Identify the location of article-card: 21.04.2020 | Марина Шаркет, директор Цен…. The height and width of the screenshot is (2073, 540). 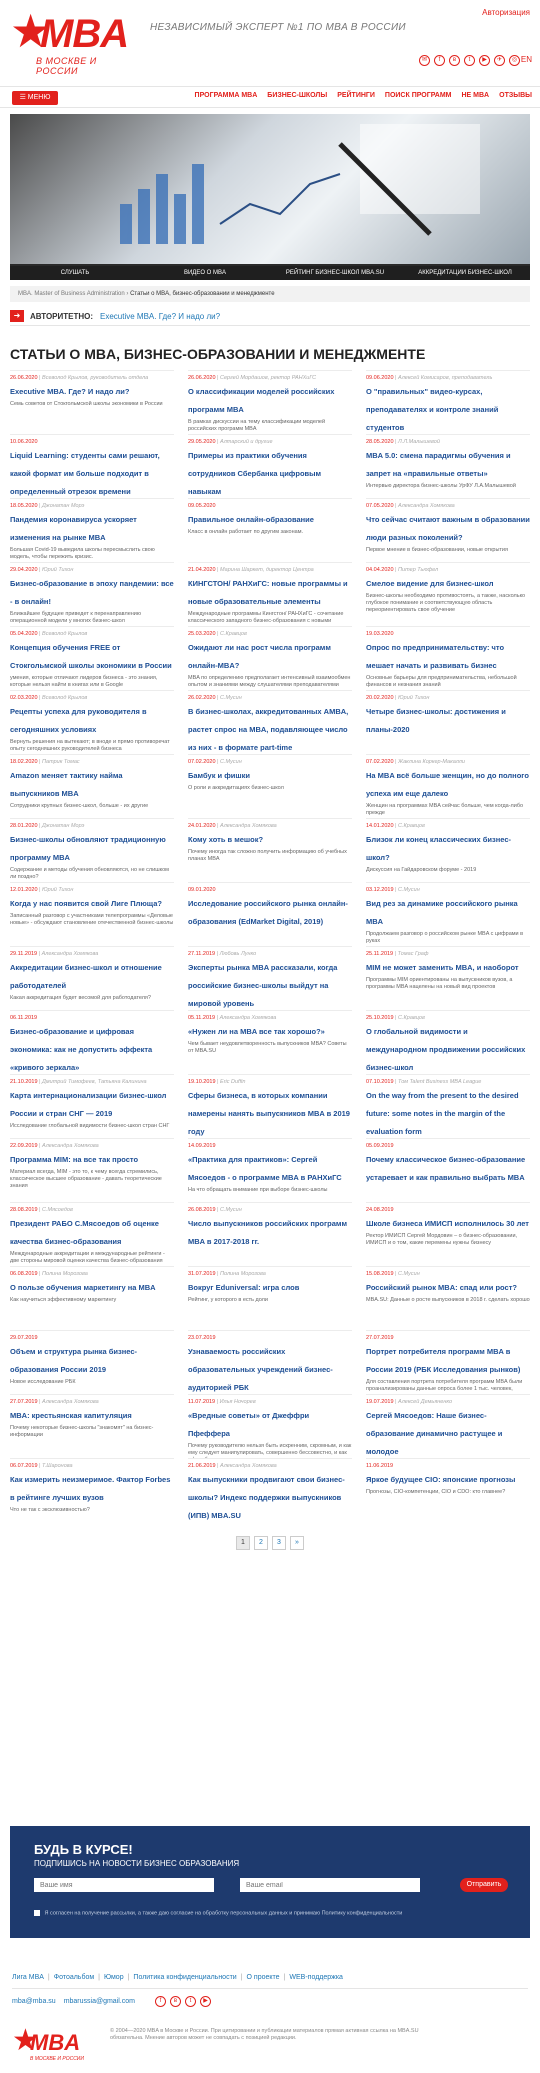
(270, 594).